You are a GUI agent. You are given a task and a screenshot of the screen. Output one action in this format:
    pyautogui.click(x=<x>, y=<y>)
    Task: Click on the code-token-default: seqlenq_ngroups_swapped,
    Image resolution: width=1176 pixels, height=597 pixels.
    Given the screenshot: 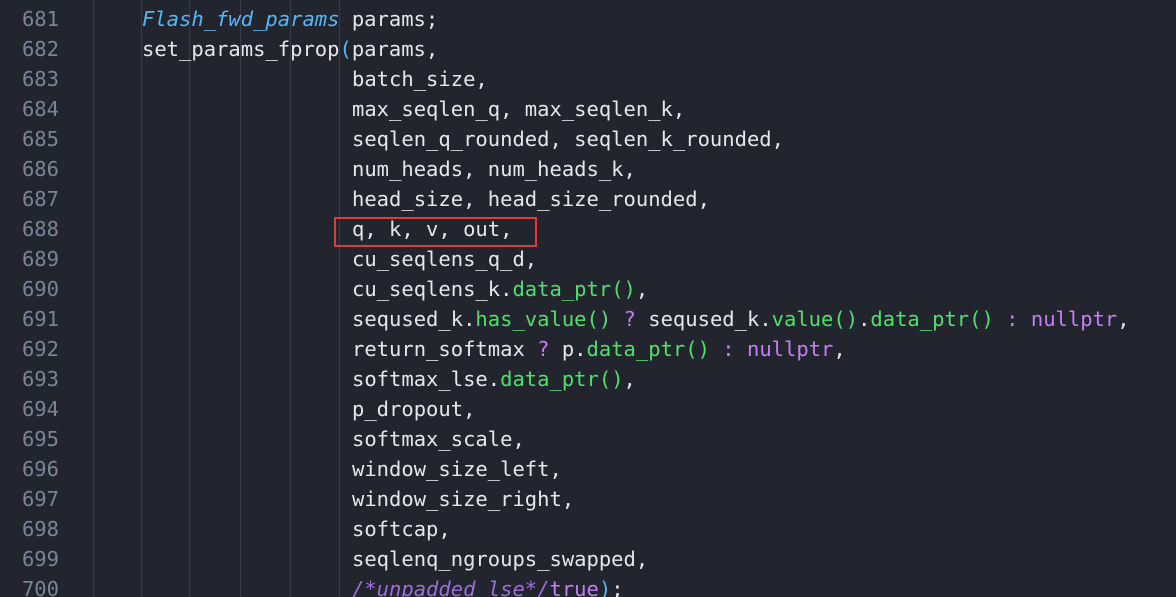 What is the action you would take?
    pyautogui.click(x=500, y=559)
    